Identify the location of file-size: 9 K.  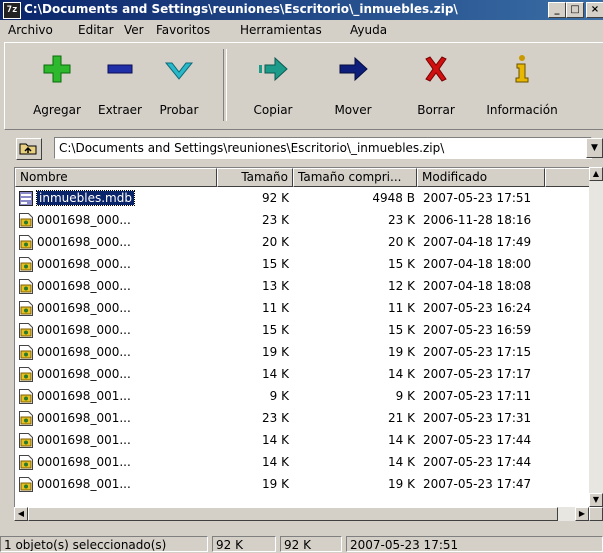
(279, 396).